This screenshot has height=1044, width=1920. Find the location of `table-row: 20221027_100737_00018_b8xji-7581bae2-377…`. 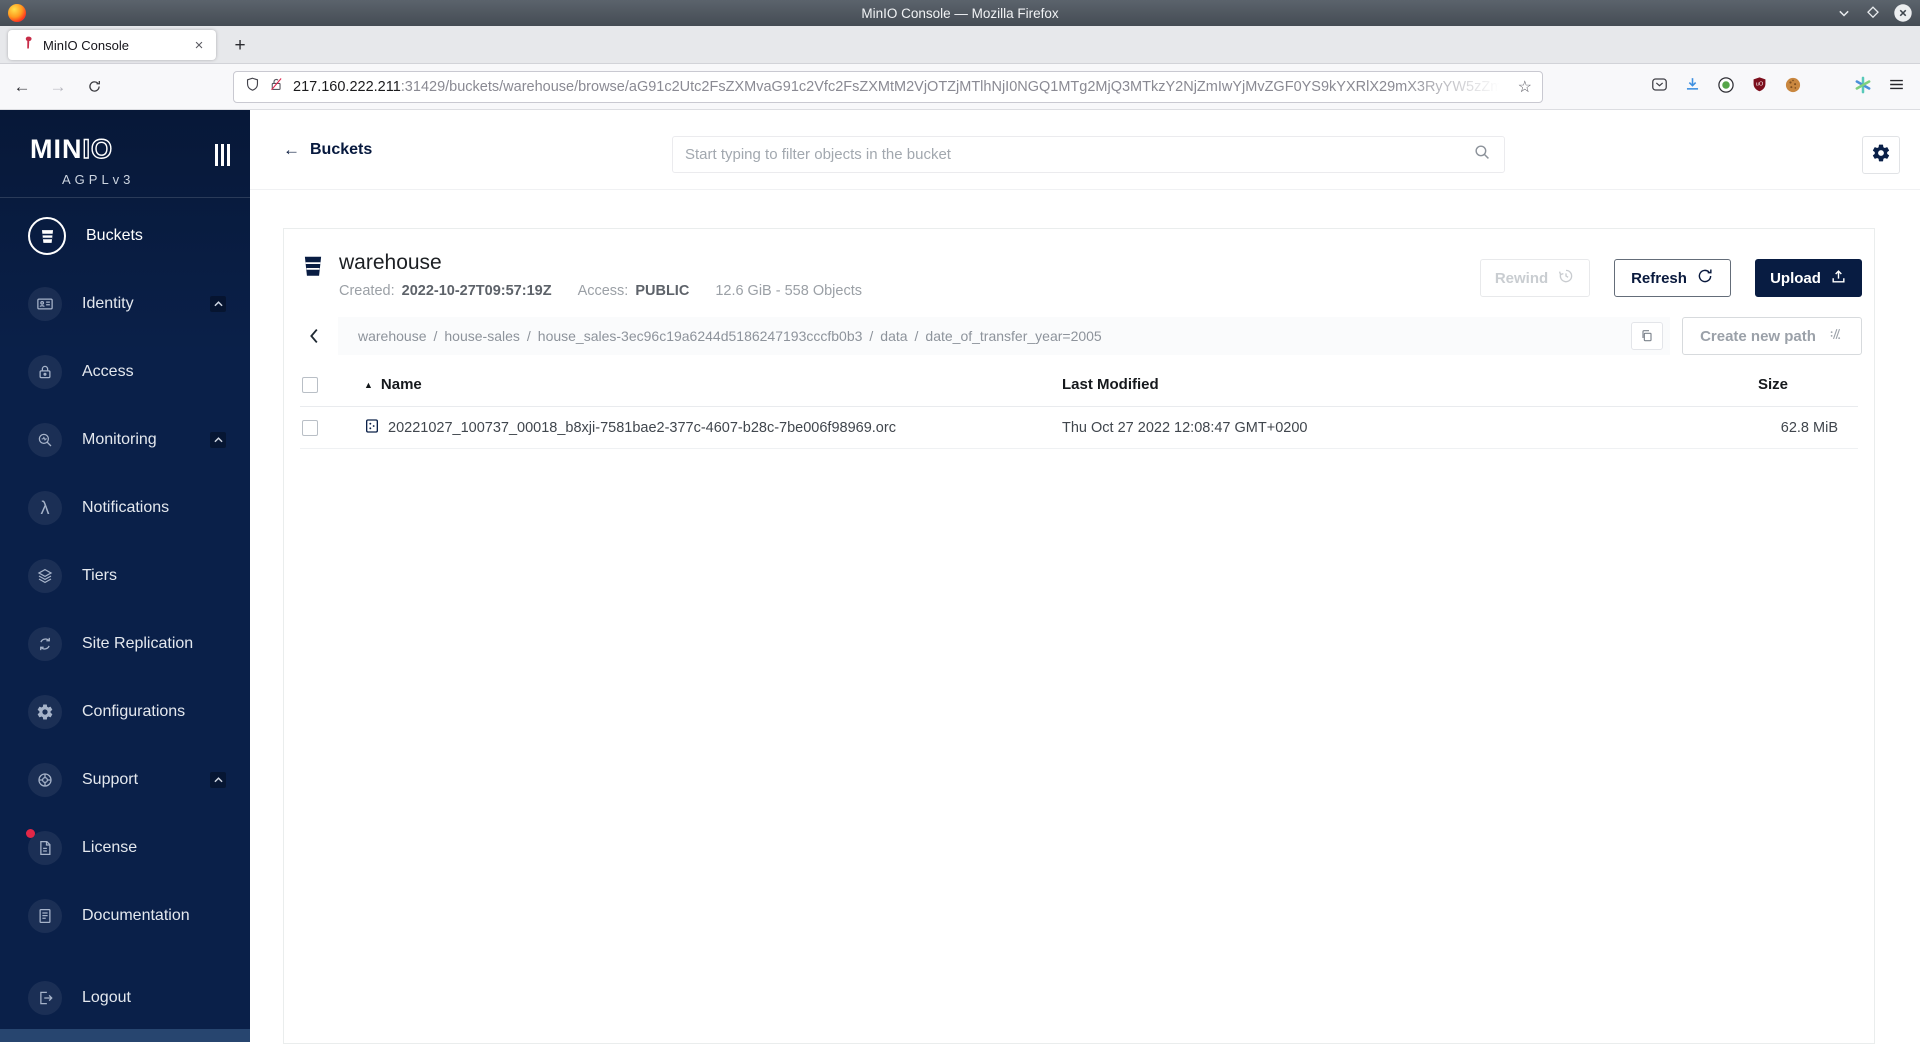

table-row: 20221027_100737_00018_b8xji-7581bae2-377… is located at coordinates (1079, 428).